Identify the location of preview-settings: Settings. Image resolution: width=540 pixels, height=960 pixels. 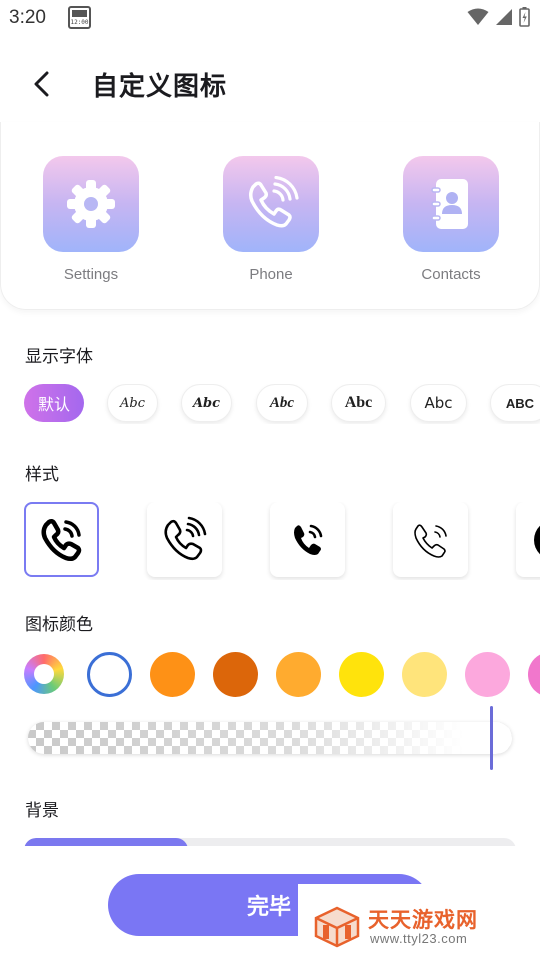
(91, 219).